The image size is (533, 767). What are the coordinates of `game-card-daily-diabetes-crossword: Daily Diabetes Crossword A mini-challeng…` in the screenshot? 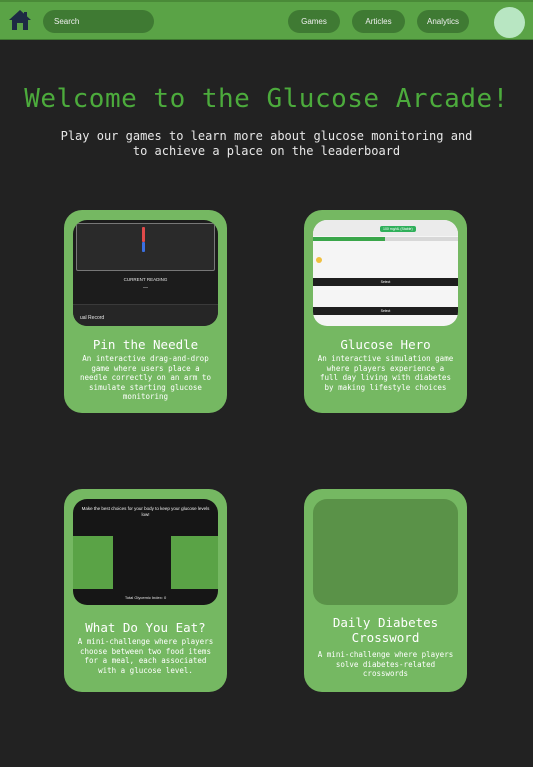 It's located at (385, 590).